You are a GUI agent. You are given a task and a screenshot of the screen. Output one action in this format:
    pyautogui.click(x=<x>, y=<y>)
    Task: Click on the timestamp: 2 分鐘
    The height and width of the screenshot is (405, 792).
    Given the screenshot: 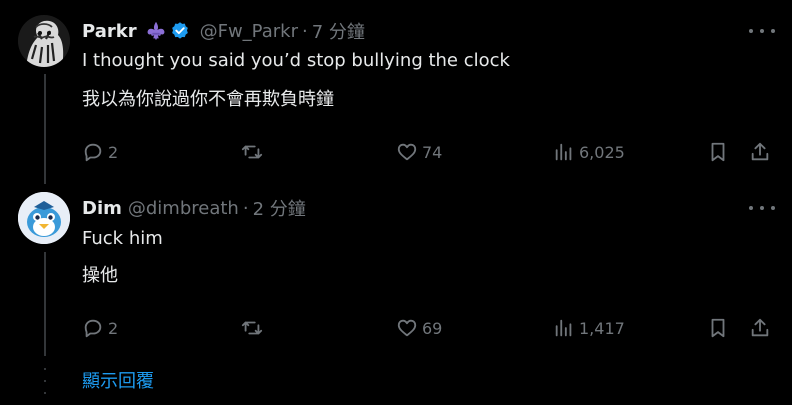 What is the action you would take?
    pyautogui.click(x=279, y=208)
    